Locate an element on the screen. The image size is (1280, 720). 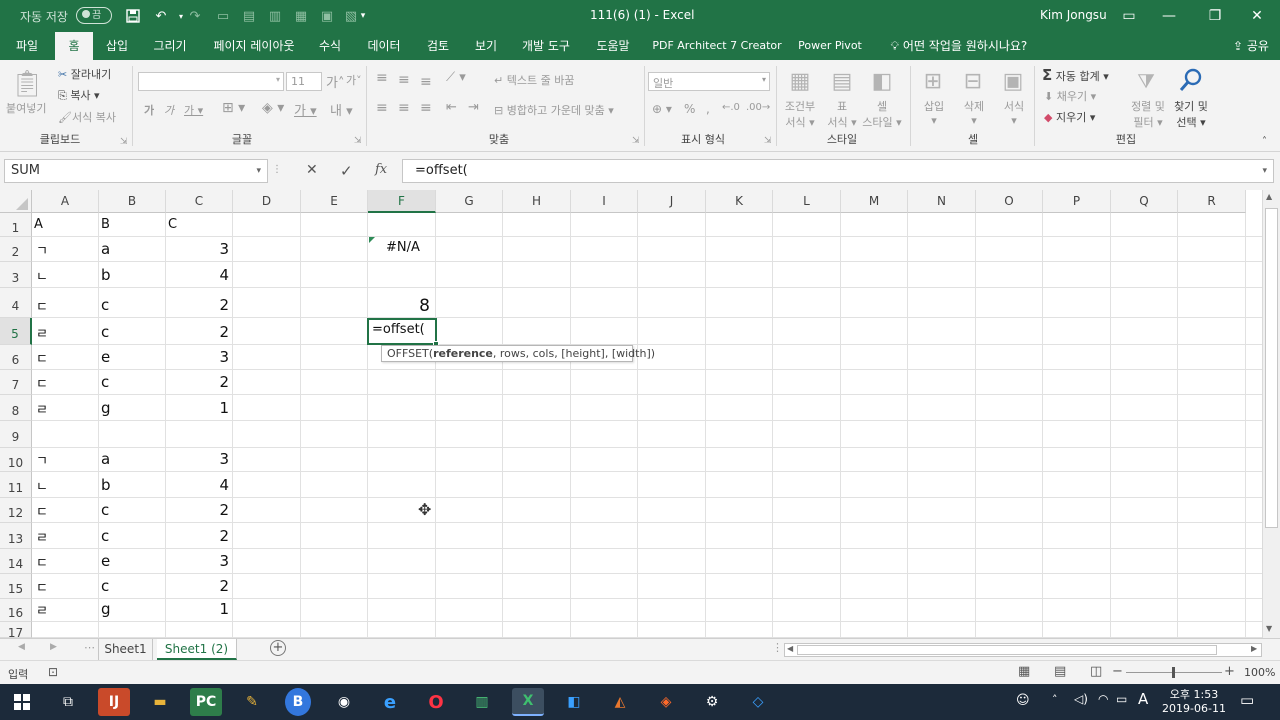
format-cells-button: 서식 ▾ is located at coordinates (1014, 112).